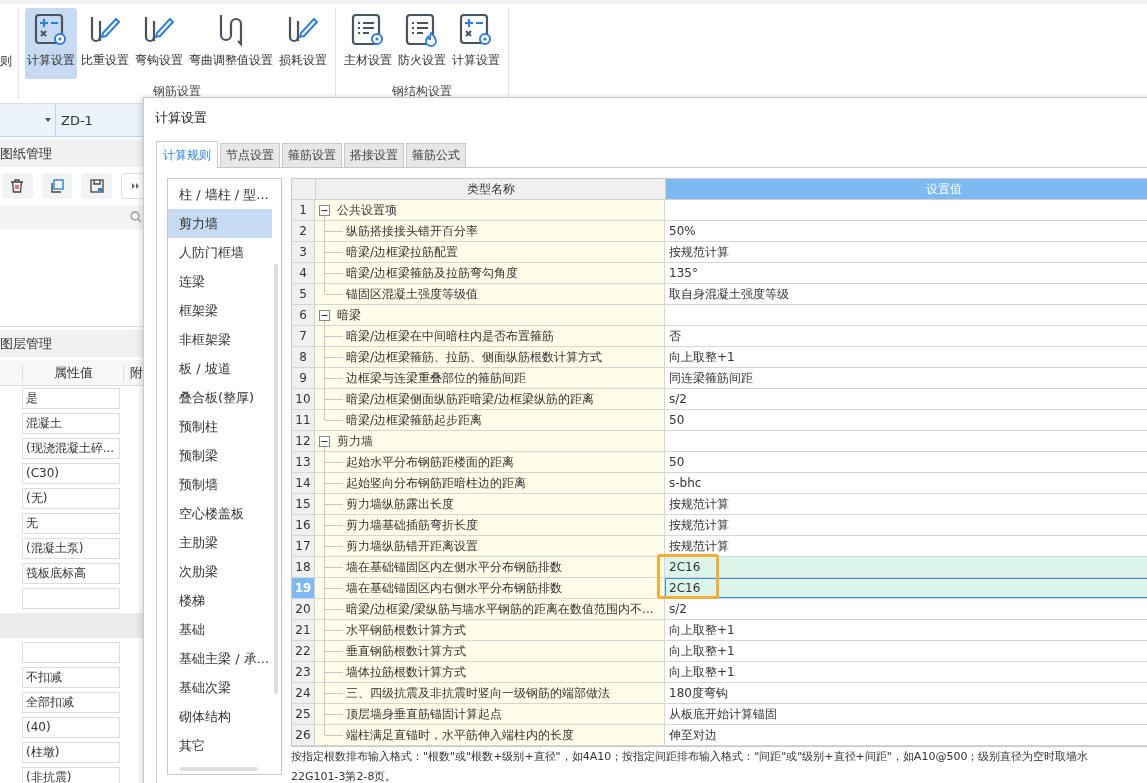 Image resolution: width=1147 pixels, height=783 pixels. I want to click on row-number: 4, so click(303, 273).